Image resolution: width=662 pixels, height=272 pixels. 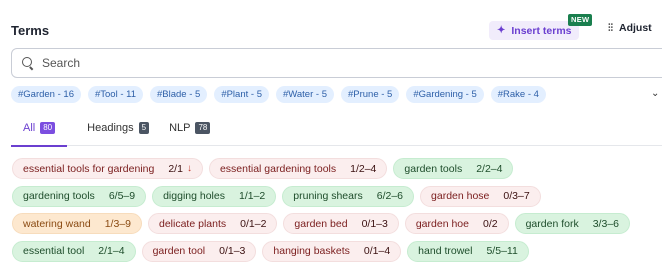 I want to click on term-chip: watering wand 1/3–9, so click(x=77, y=223).